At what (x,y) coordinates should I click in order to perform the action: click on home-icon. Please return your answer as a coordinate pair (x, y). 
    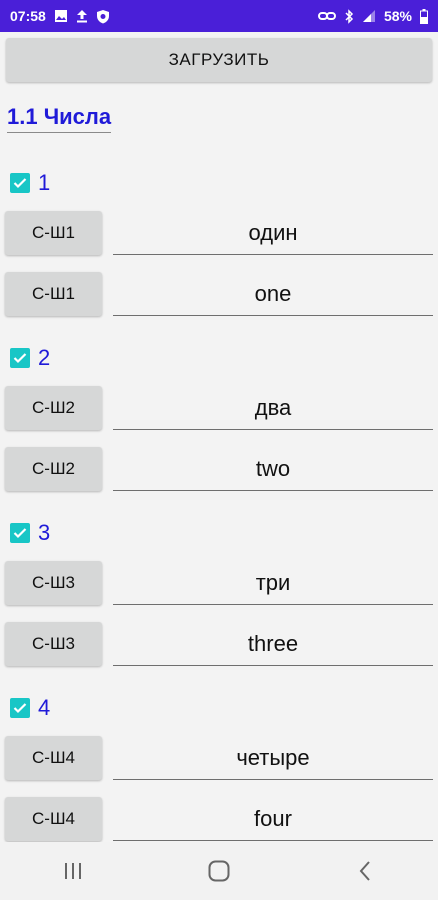
    Looking at the image, I should click on (219, 871).